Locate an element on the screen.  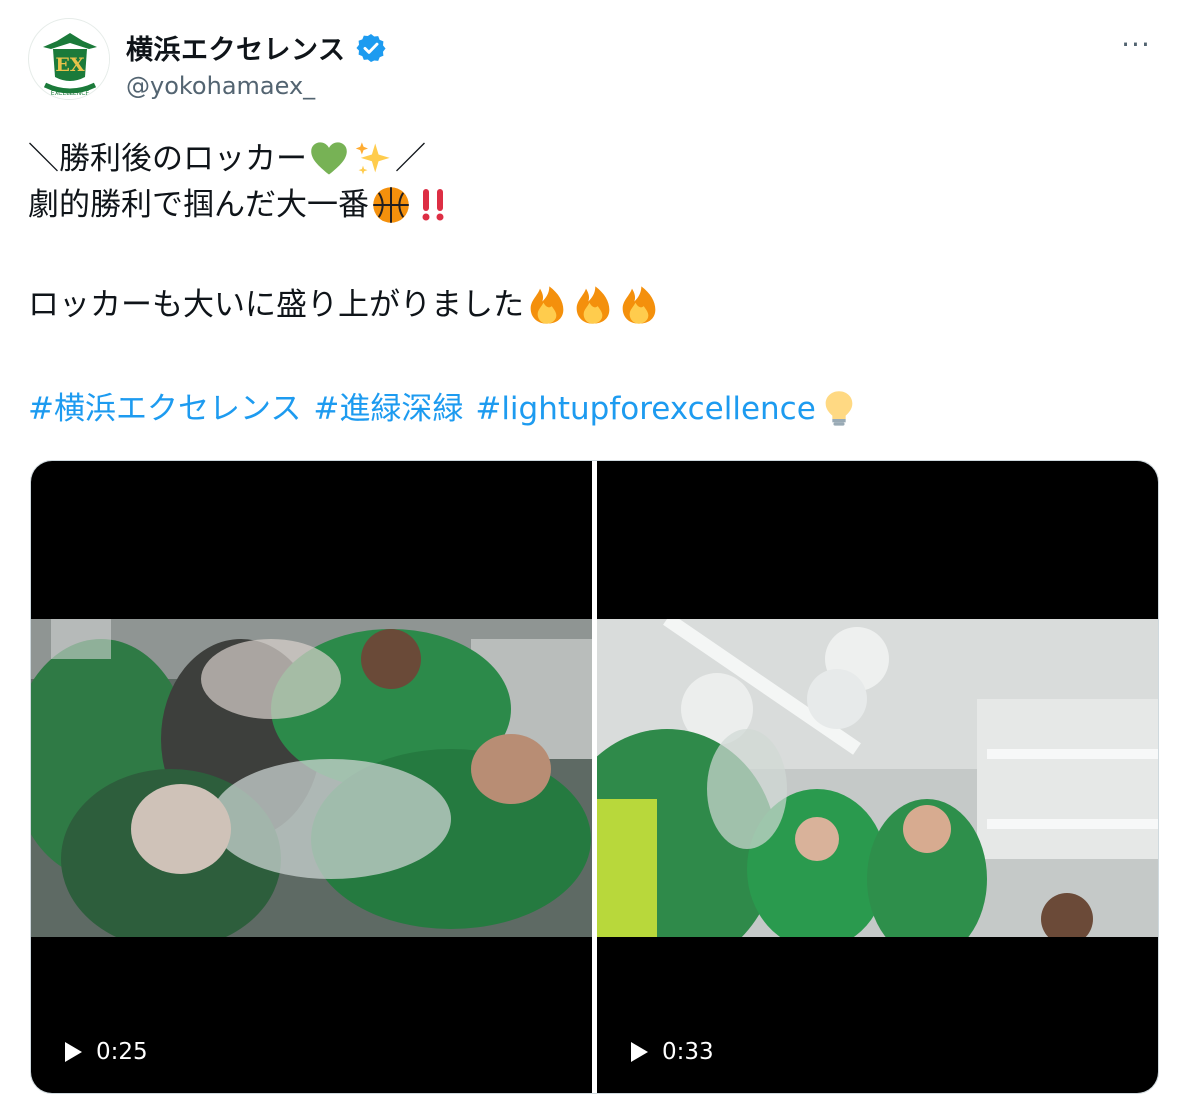
text-line-3: ロッカーも大いに盛り上がりました is located at coordinates (593, 305).